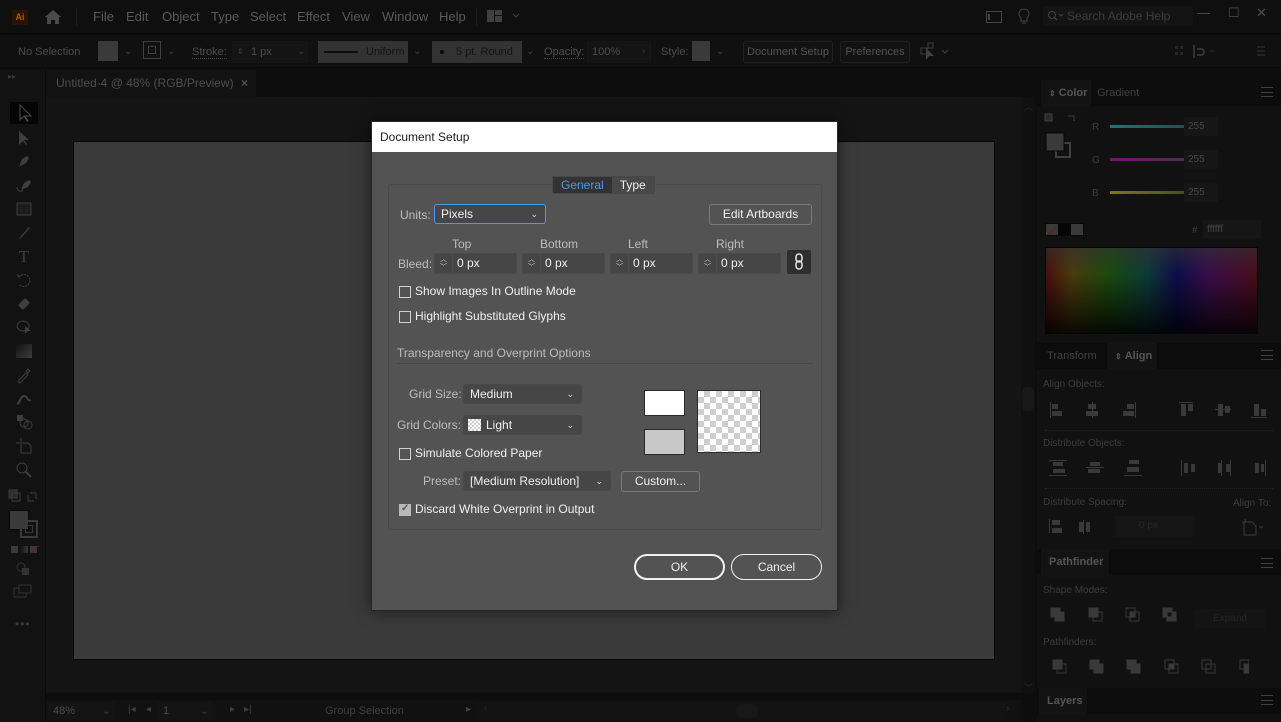  I want to click on first-artboard-icon: |◂, so click(132, 709).